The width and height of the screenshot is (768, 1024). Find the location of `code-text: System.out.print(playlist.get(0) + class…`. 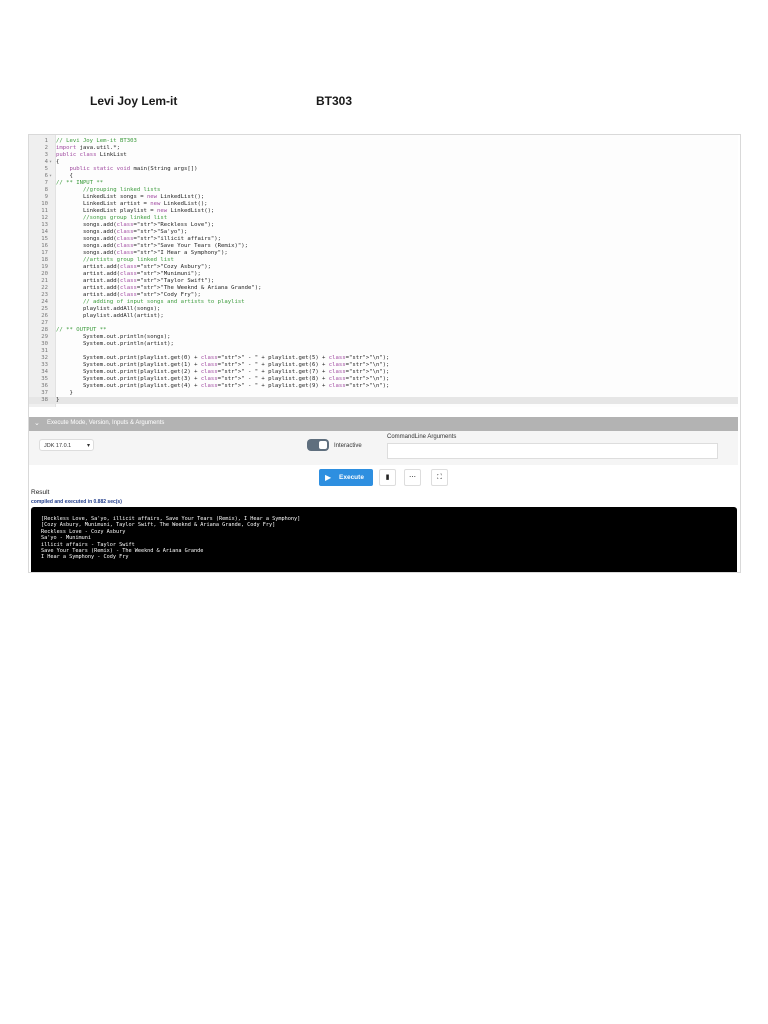

code-text: System.out.print(playlist.get(0) + class… is located at coordinates (223, 358).